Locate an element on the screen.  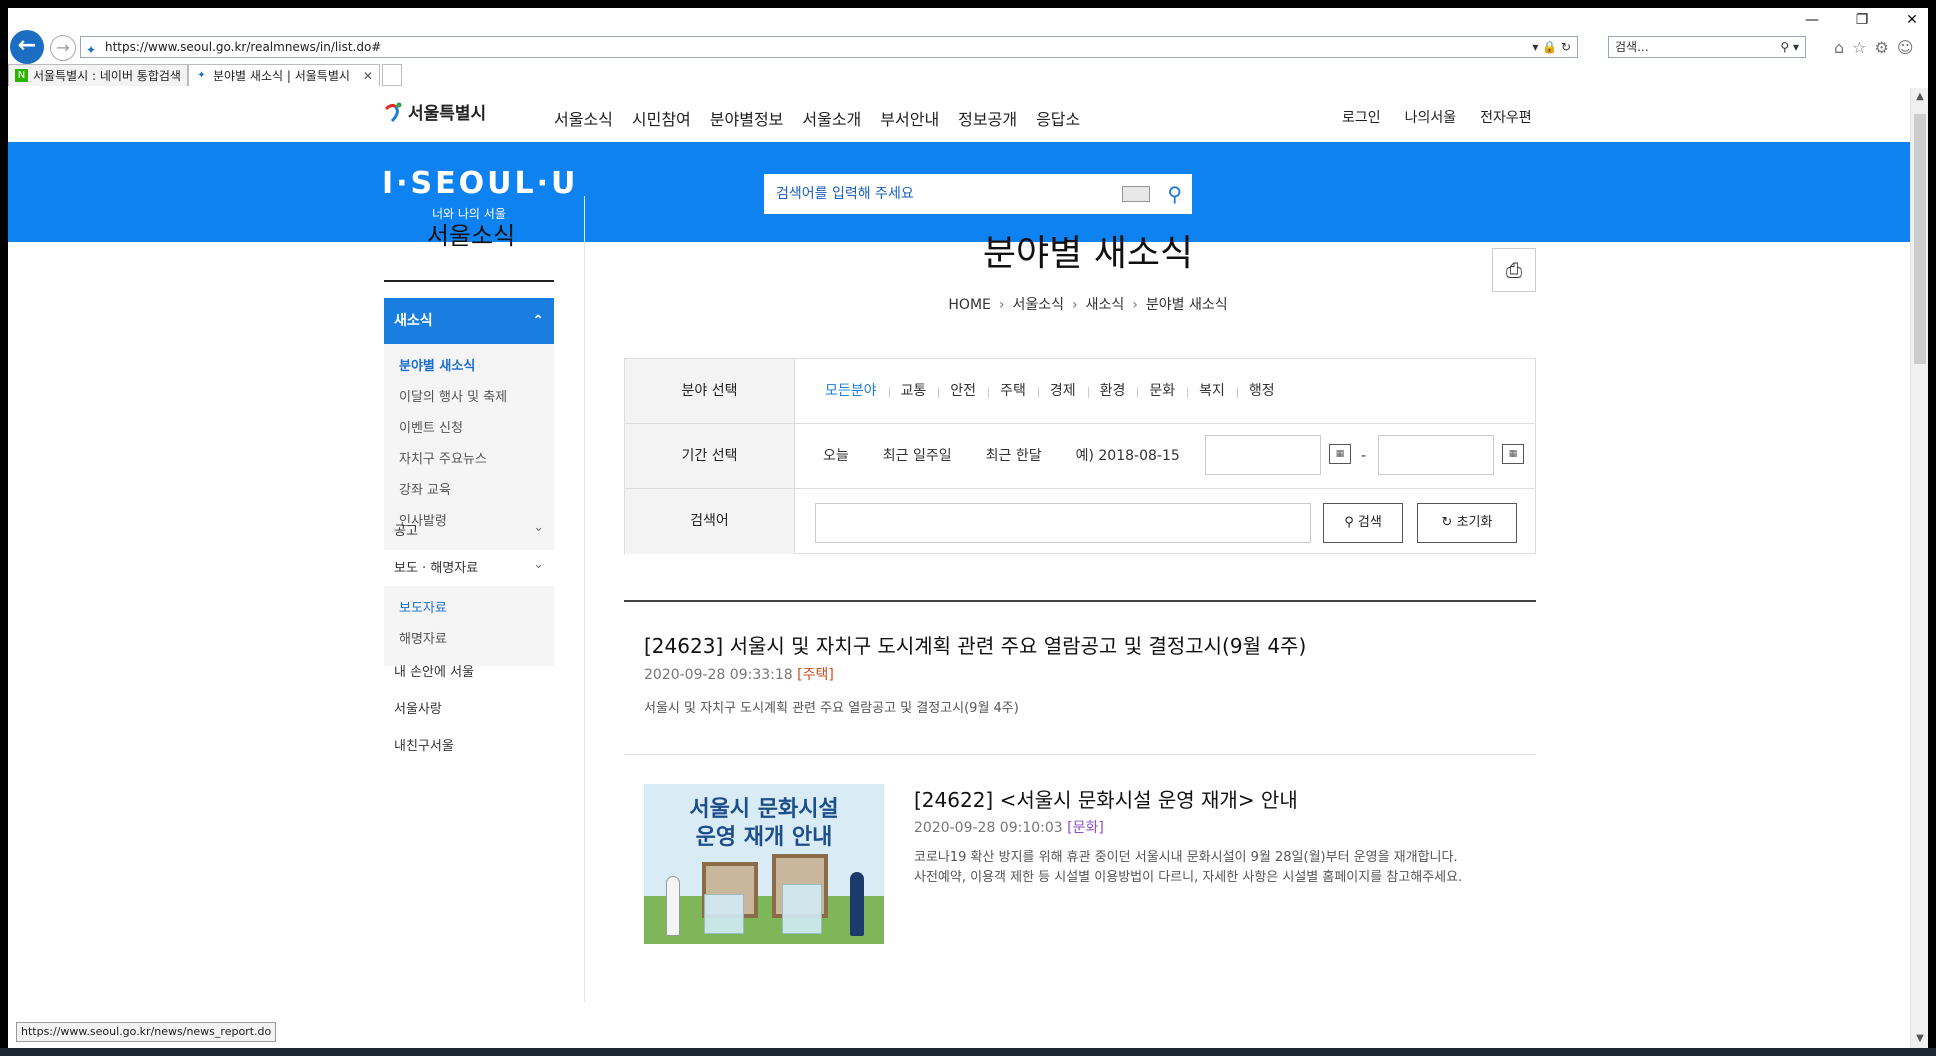
end-date-input is located at coordinates (1436, 455).